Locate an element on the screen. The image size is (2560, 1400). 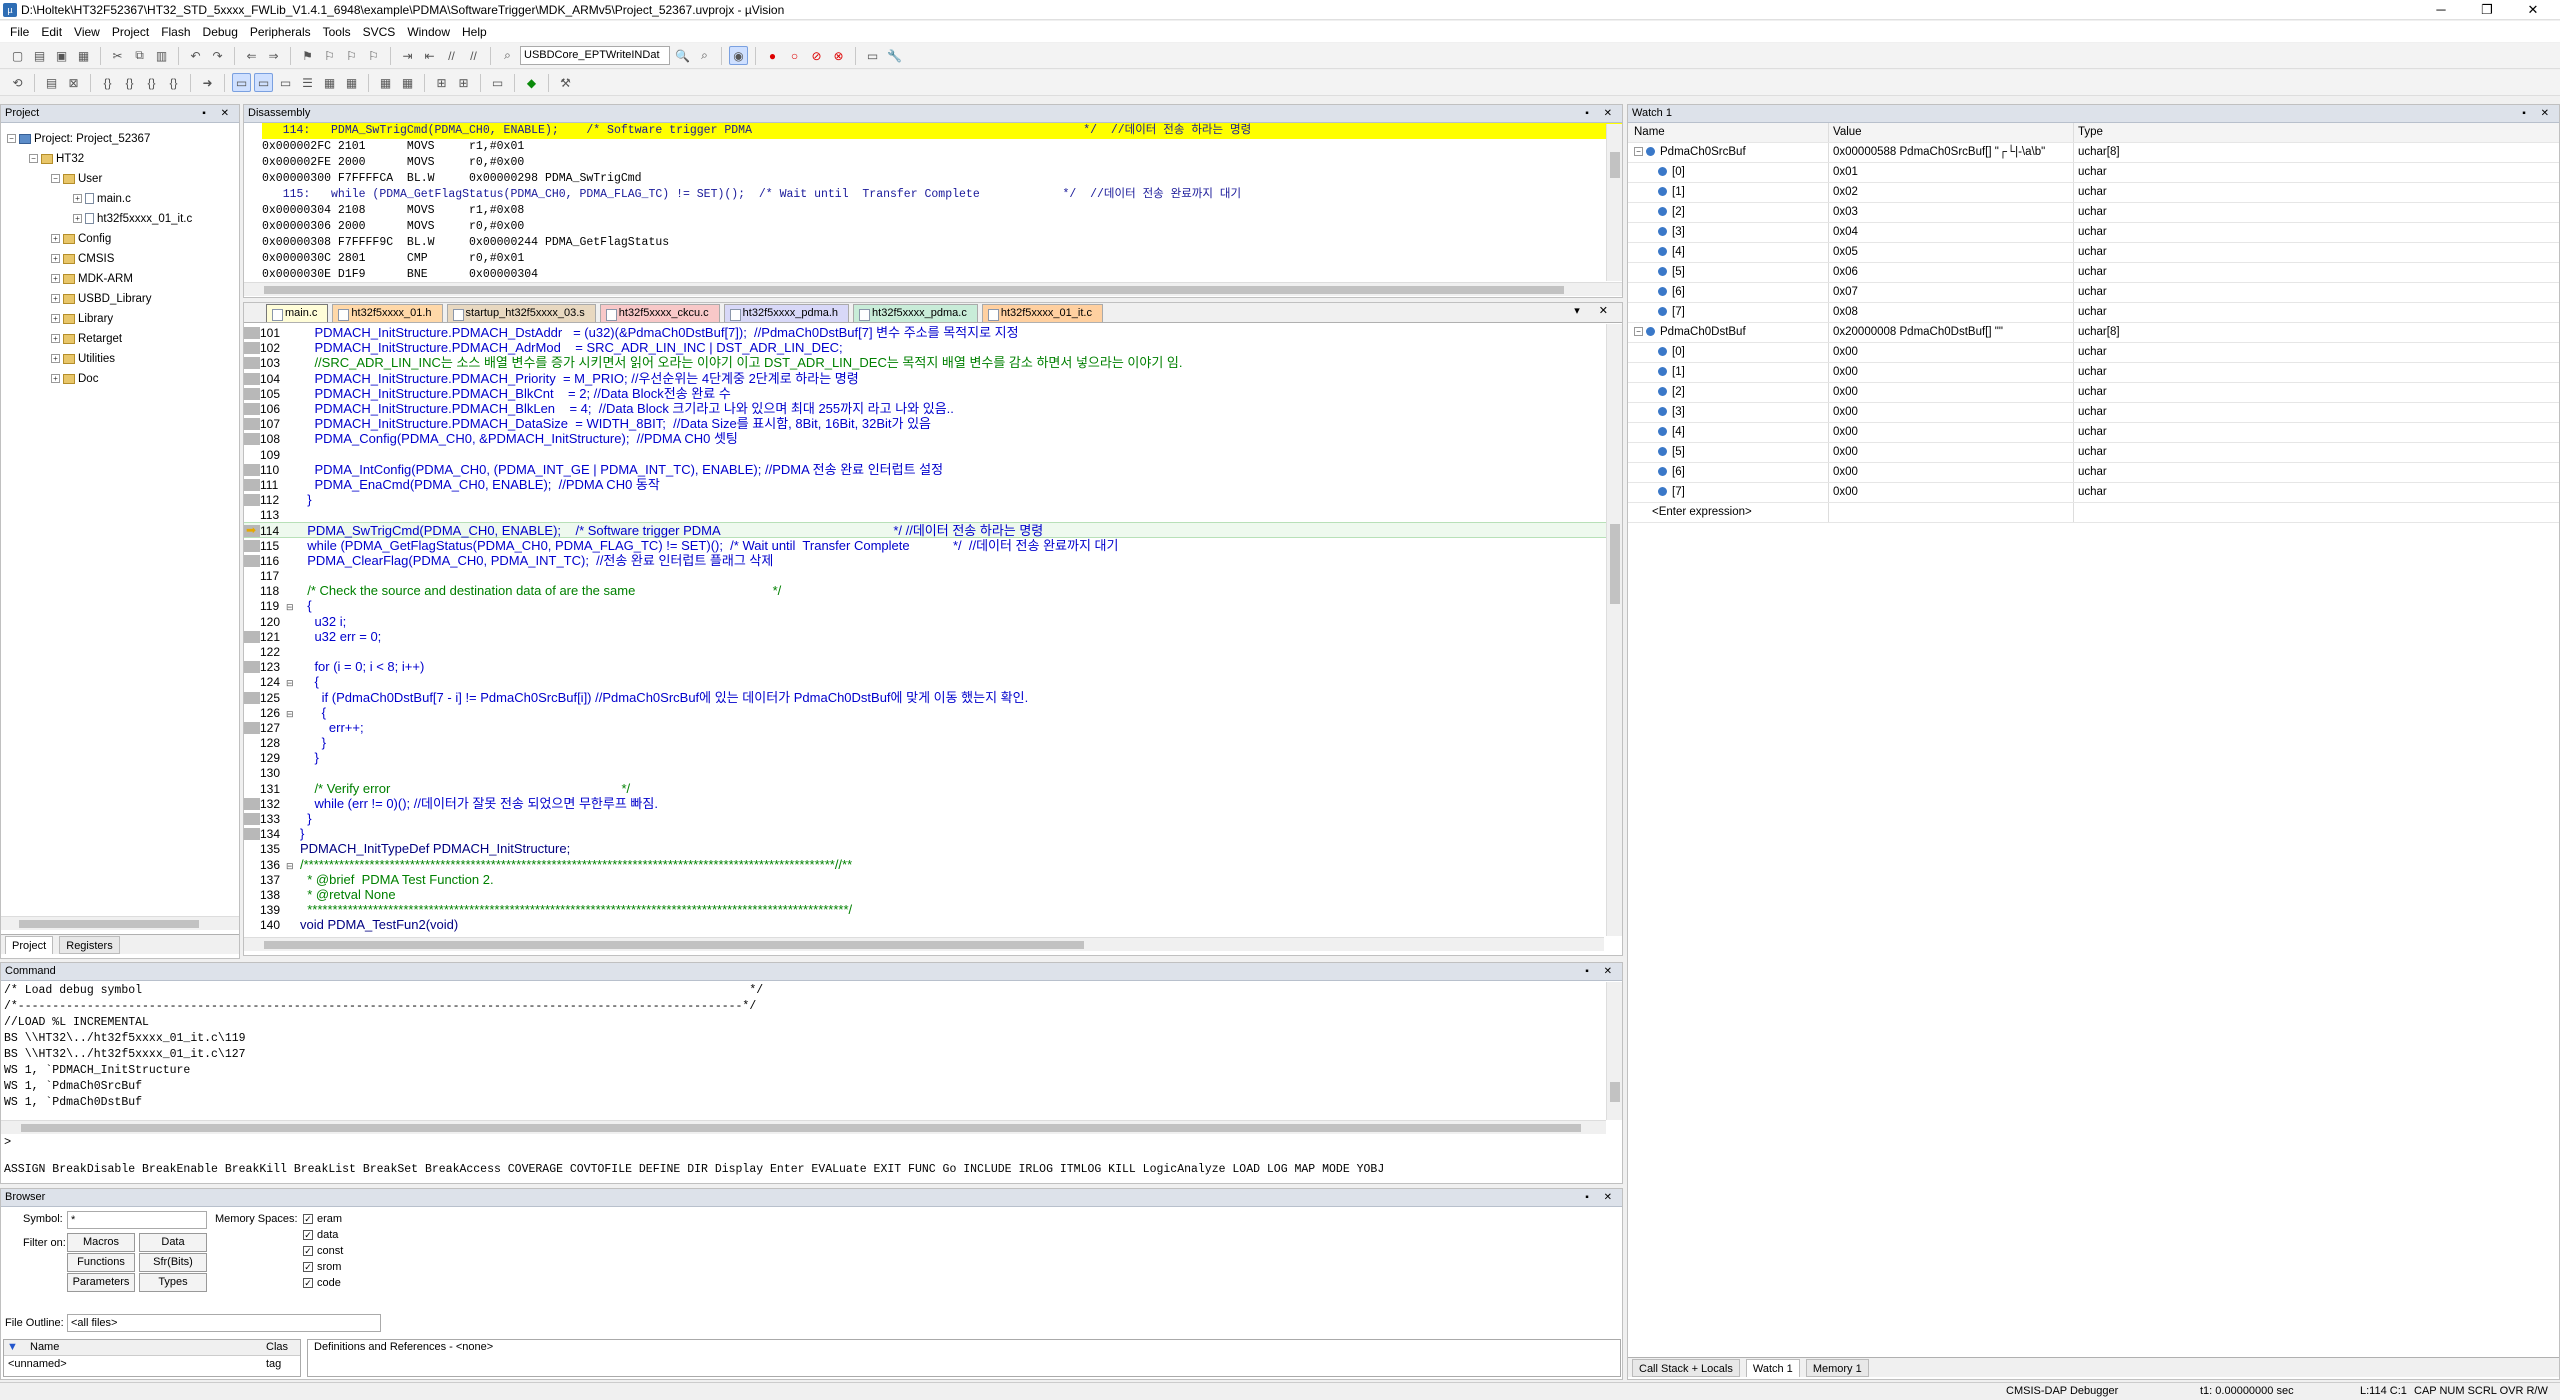
tree-file-main: + main.c is located at coordinates (123, 199).